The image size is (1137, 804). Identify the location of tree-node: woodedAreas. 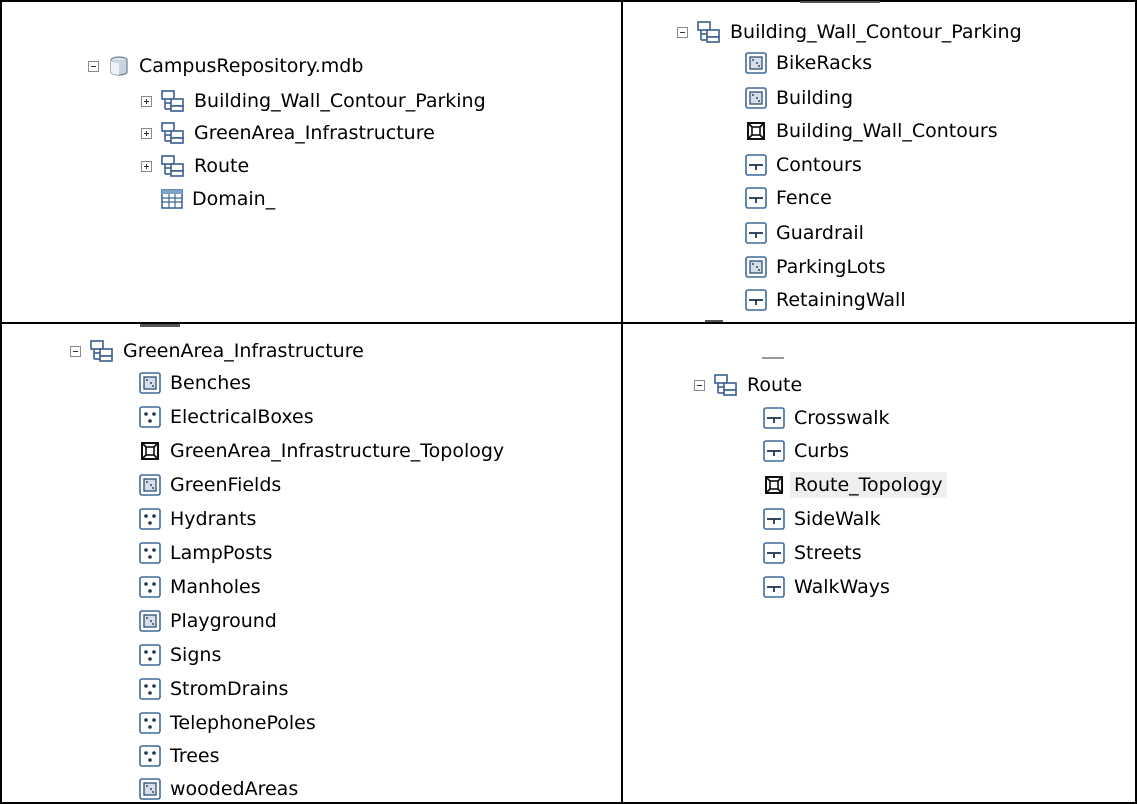
(218, 789).